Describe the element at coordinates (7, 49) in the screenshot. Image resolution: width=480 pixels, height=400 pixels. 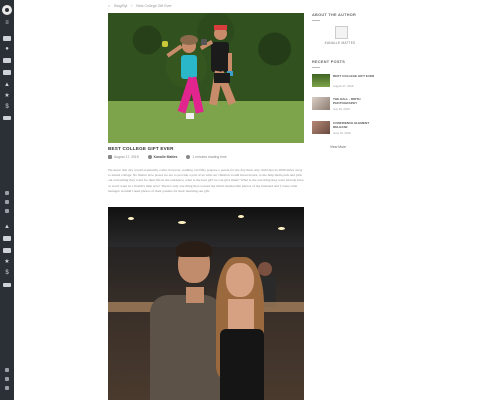
I see `user-icon: ●` at that location.